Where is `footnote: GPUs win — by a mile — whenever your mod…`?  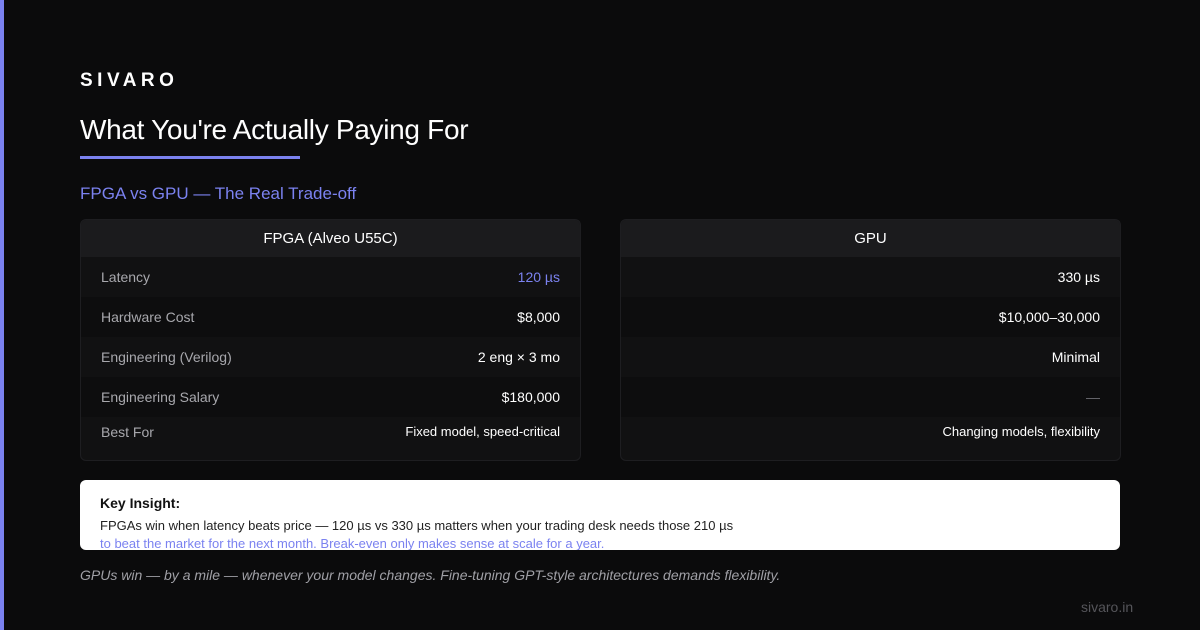 footnote: GPUs win — by a mile — whenever your mod… is located at coordinates (430, 575).